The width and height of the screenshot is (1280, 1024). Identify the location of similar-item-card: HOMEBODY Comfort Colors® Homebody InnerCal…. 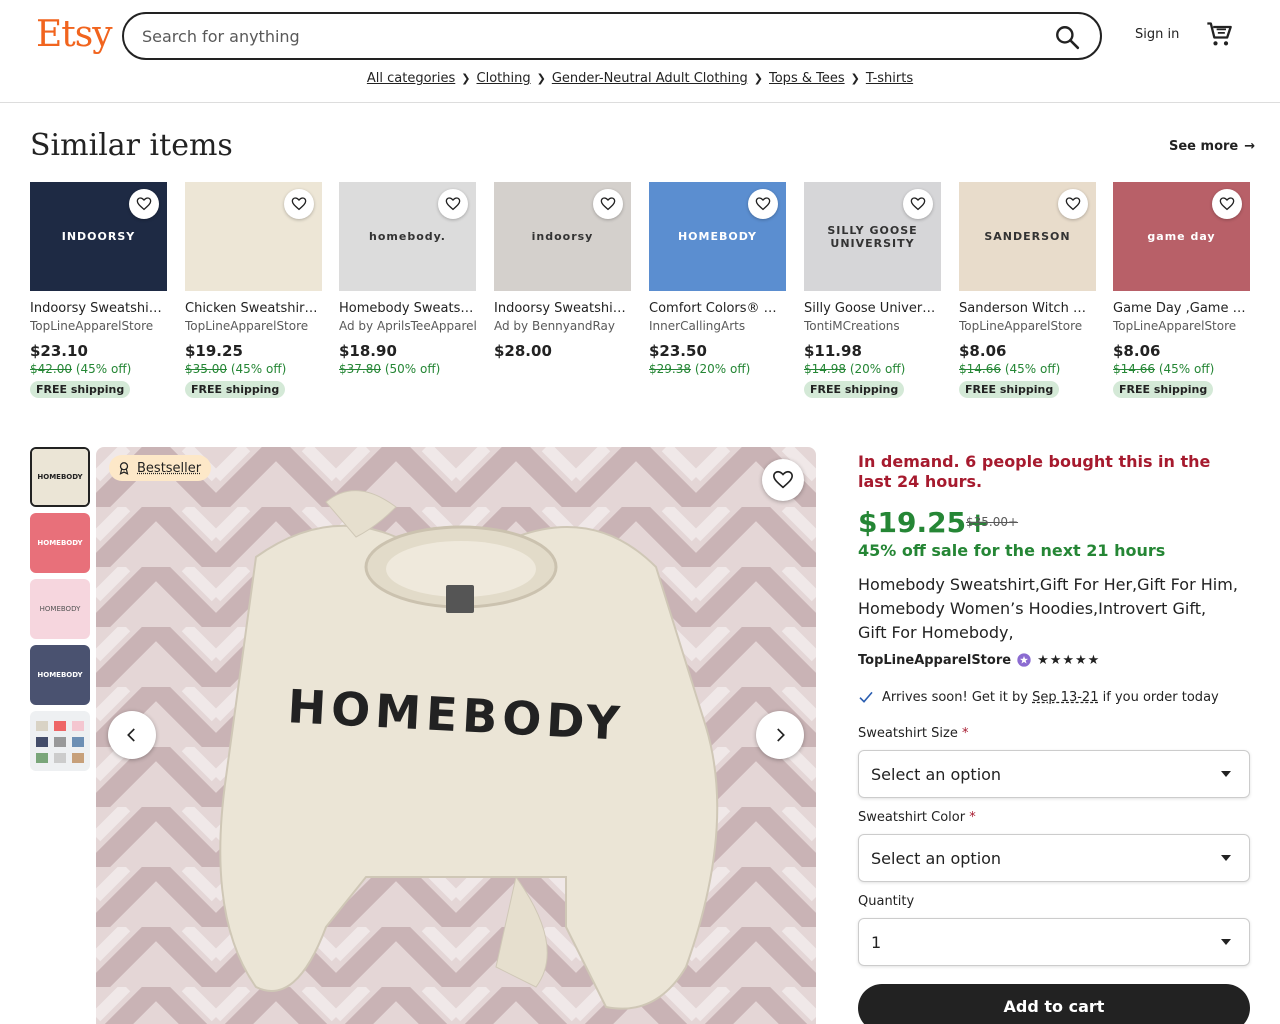
(717, 279).